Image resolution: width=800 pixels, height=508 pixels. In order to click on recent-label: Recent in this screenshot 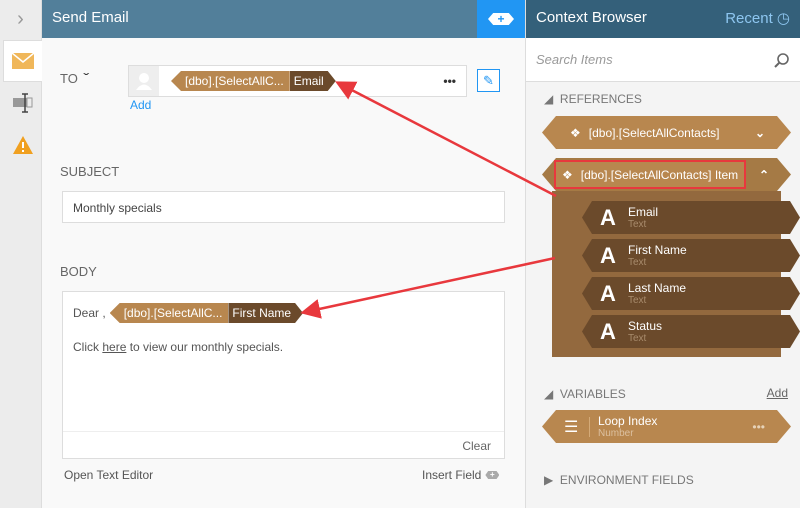, I will do `click(749, 18)`.